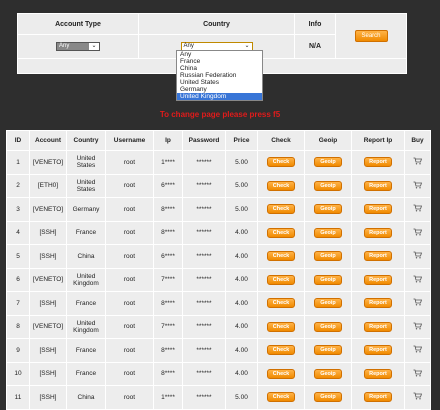  Describe the element at coordinates (219, 68) in the screenshot. I see `country-option: China` at that location.